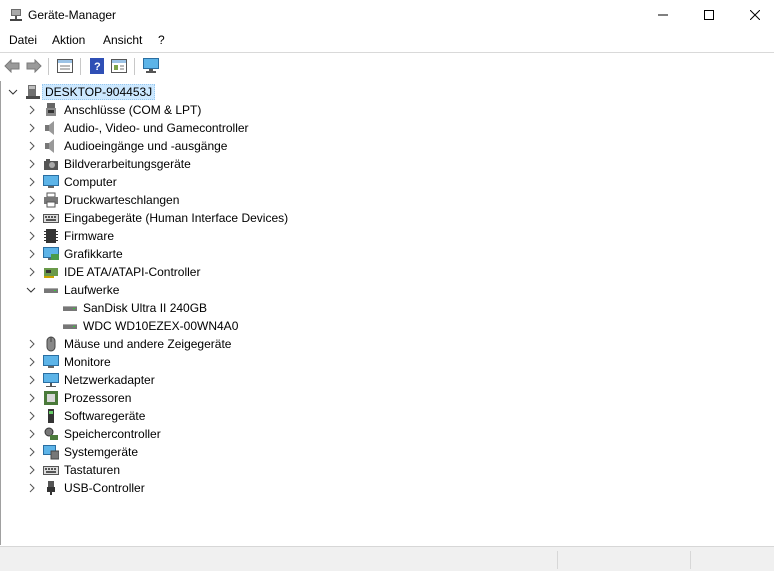 The width and height of the screenshot is (774, 571). What do you see at coordinates (51, 109) in the screenshot?
I see `port-icon` at bounding box center [51, 109].